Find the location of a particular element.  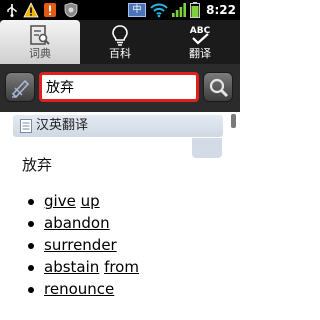

tab-encyclopedia: 百科 is located at coordinates (120, 42).